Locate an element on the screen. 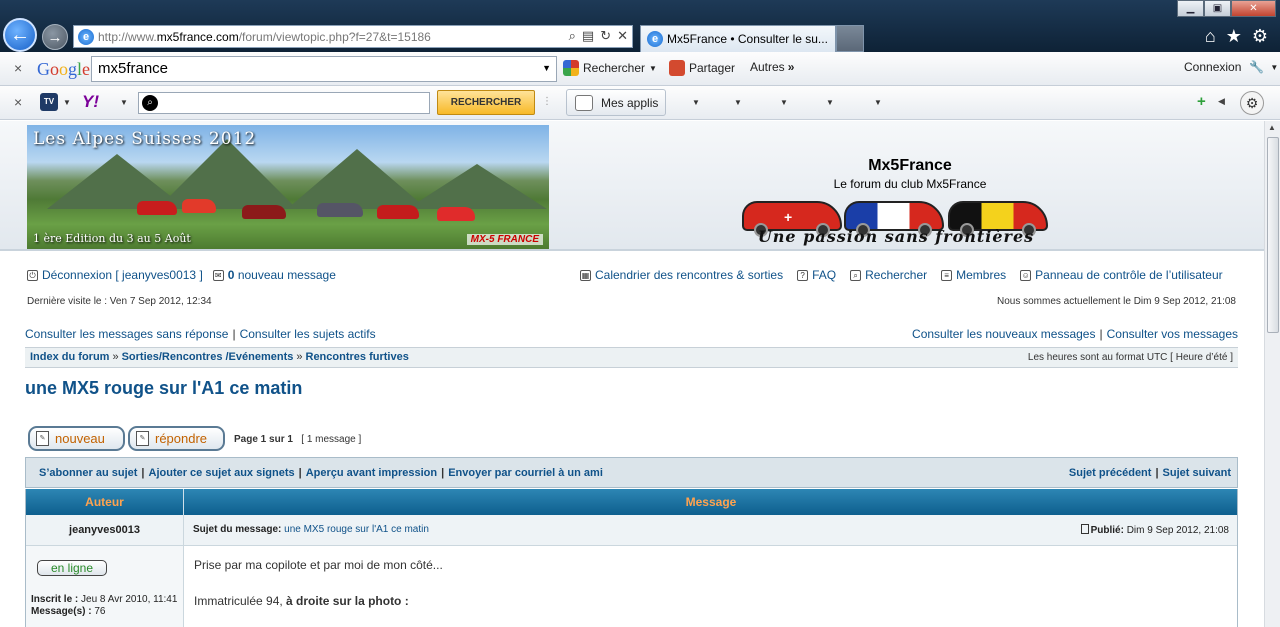 This screenshot has height=627, width=1280. partager-button: Partager is located at coordinates (702, 68).